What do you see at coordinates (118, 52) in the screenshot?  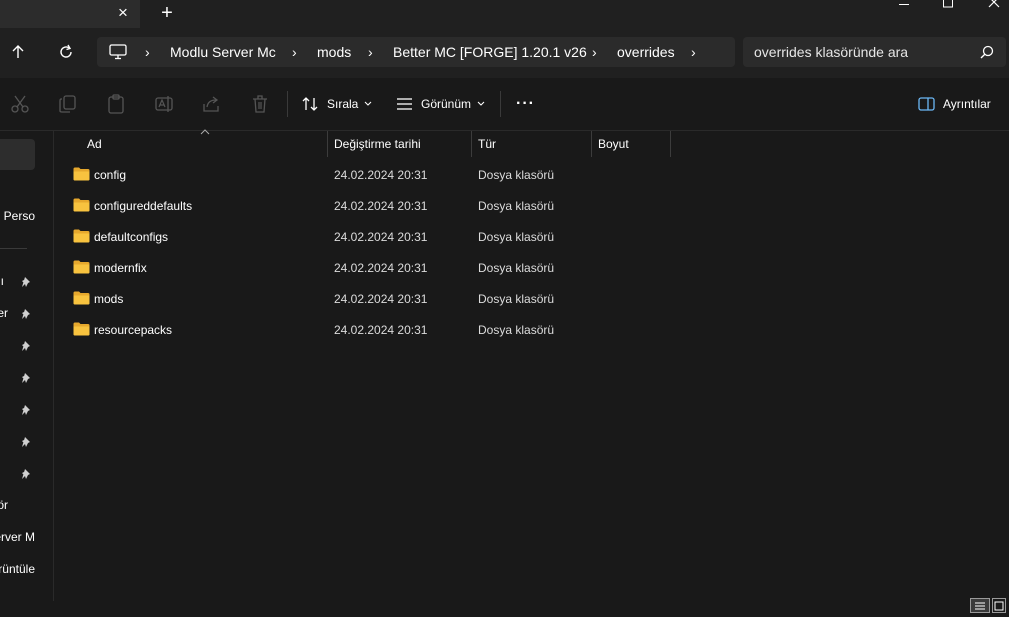 I see `this-pc-icon` at bounding box center [118, 52].